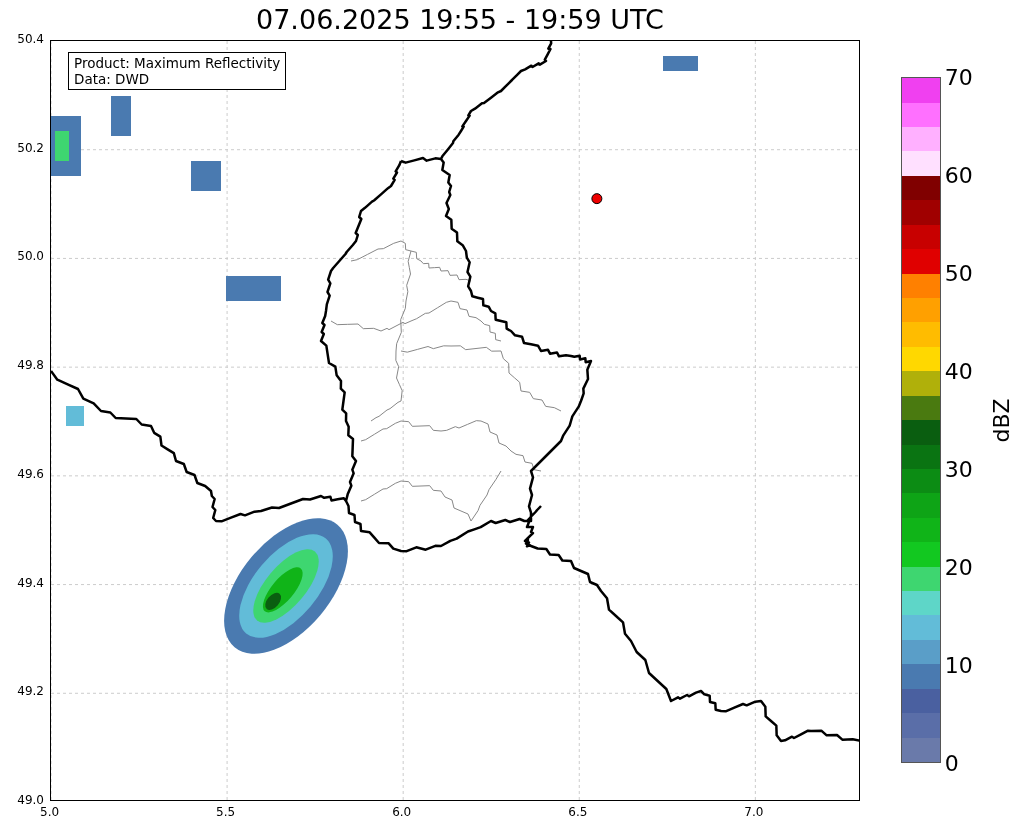 This screenshot has height=834, width=1023. Describe the element at coordinates (460, 20) in the screenshot. I see `chart-title: 07.06.2025 19:55 - 19:59 UTC` at that location.